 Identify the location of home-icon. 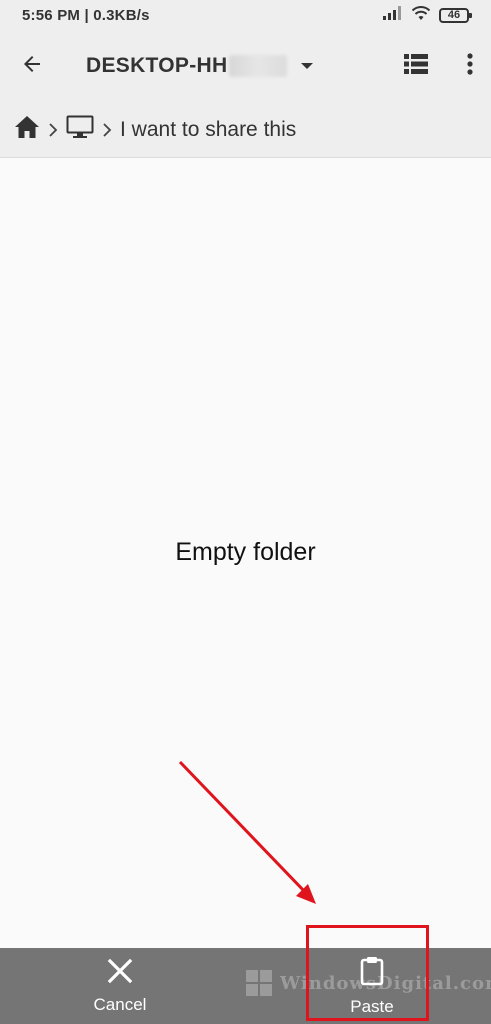
(27, 129).